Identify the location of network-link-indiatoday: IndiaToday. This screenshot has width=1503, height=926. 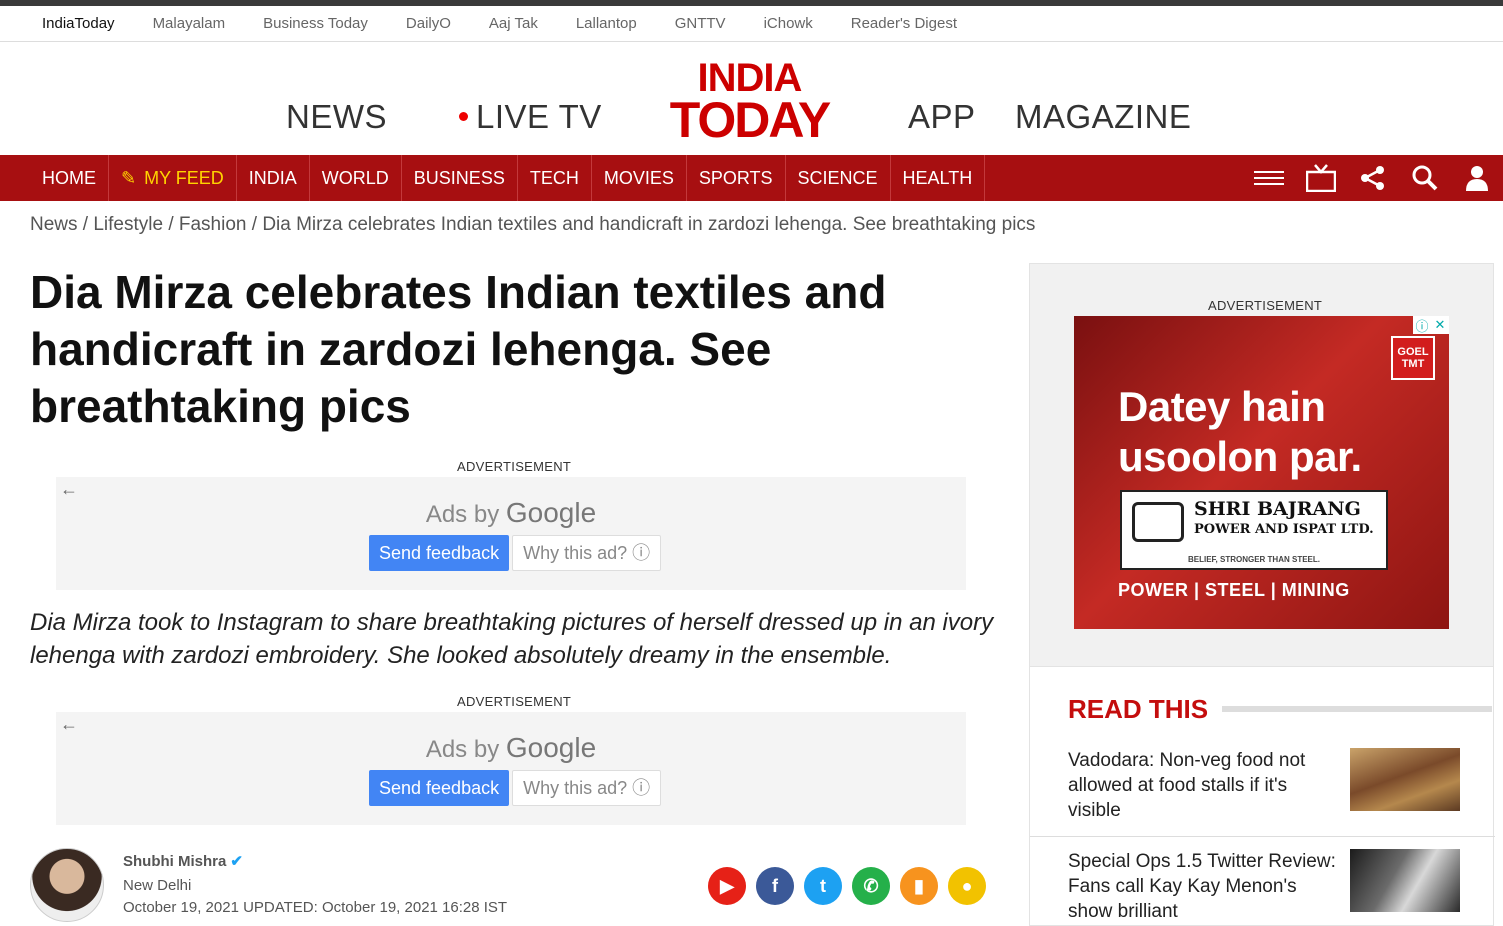
(78, 23).